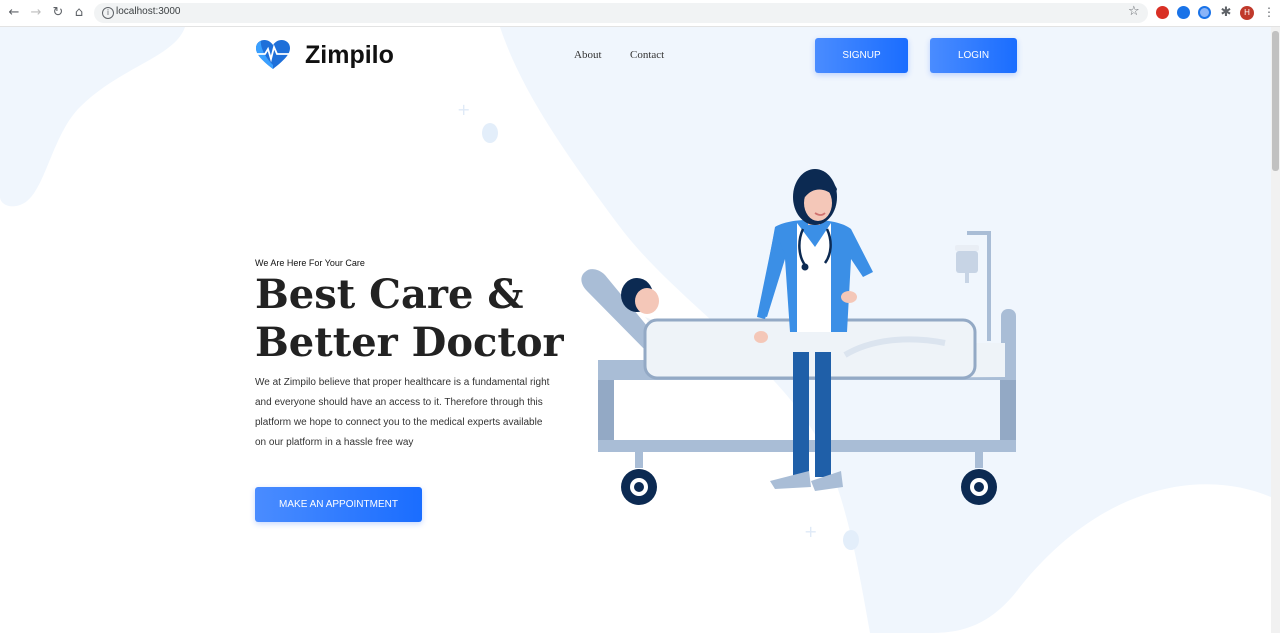  Describe the element at coordinates (973, 55) in the screenshot. I see `login-button: LOGIN` at that location.